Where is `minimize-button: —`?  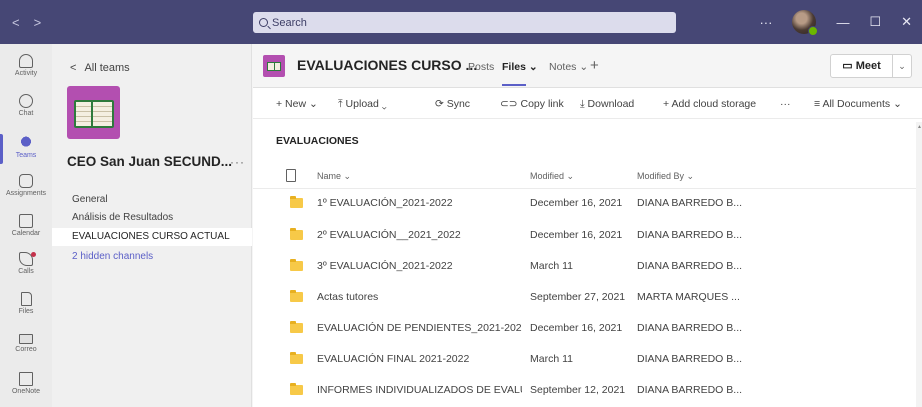
minimize-button: — is located at coordinates (842, 22).